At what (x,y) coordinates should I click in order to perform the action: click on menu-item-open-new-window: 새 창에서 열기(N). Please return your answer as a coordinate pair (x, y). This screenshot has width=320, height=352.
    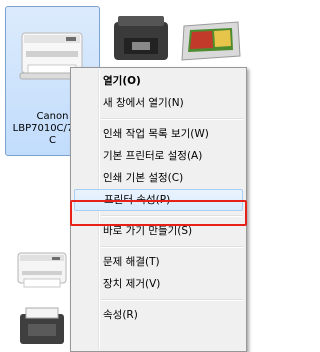
    Looking at the image, I should click on (158, 103).